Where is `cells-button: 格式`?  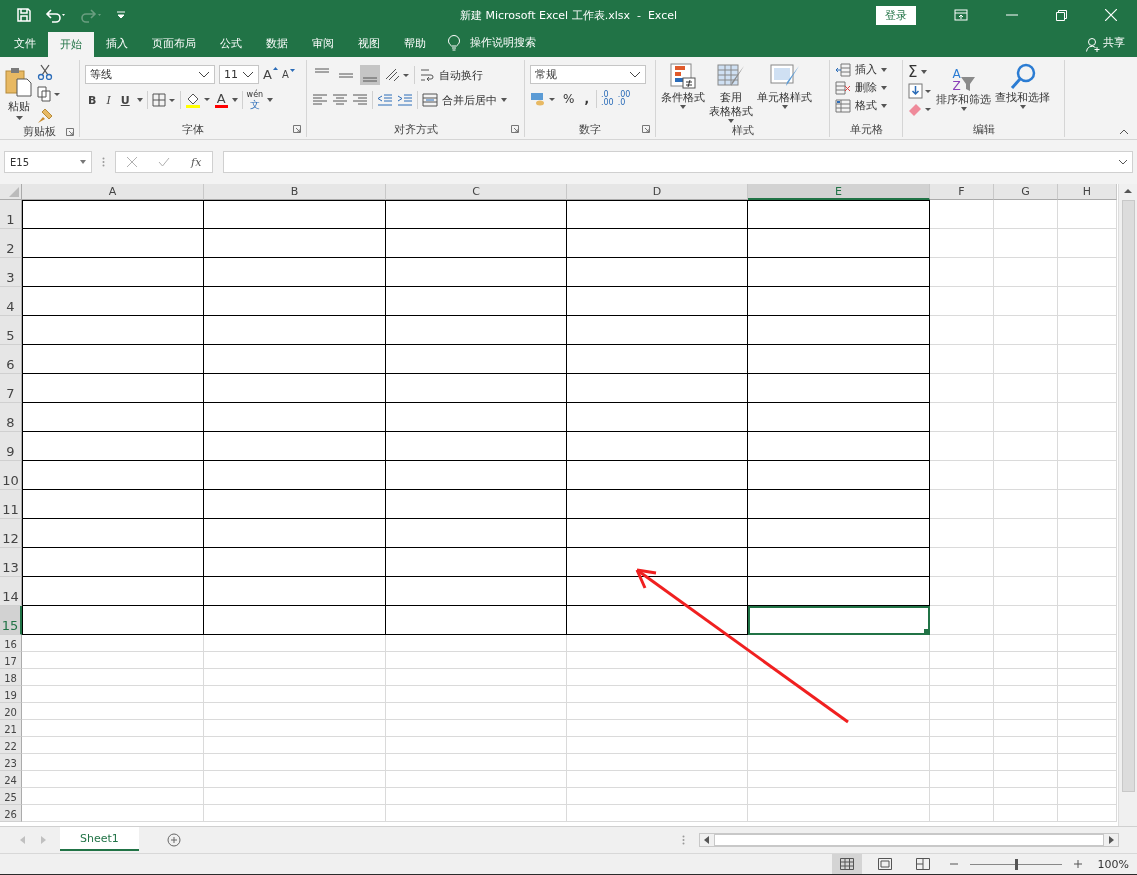 cells-button: 格式 is located at coordinates (861, 105).